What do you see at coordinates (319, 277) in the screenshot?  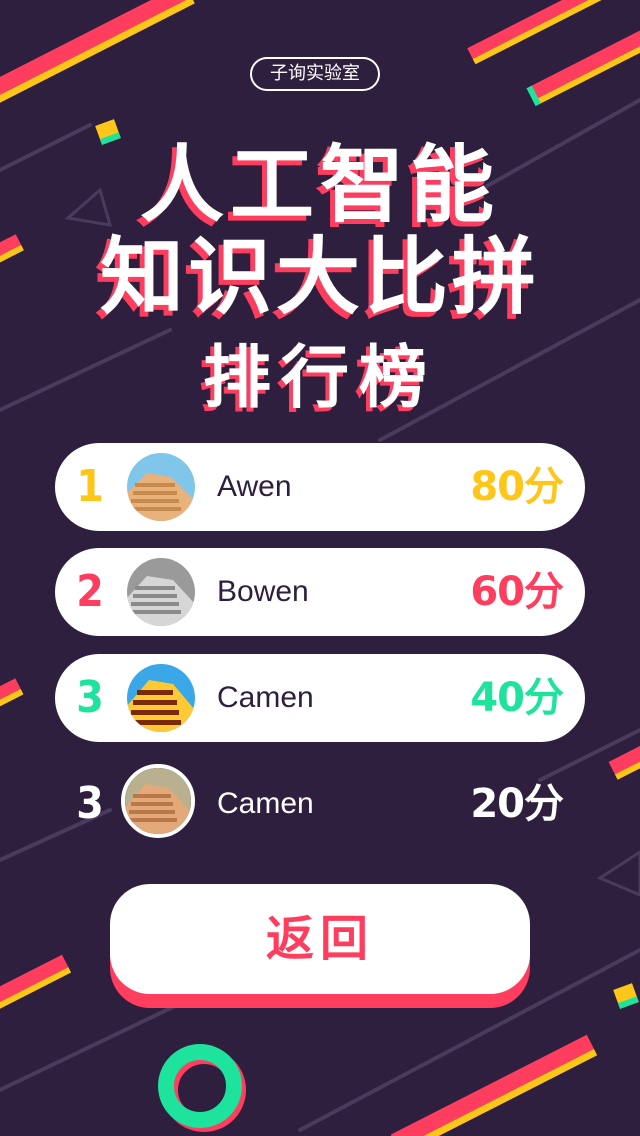 I see `title-line-2: 知识大比拼` at bounding box center [319, 277].